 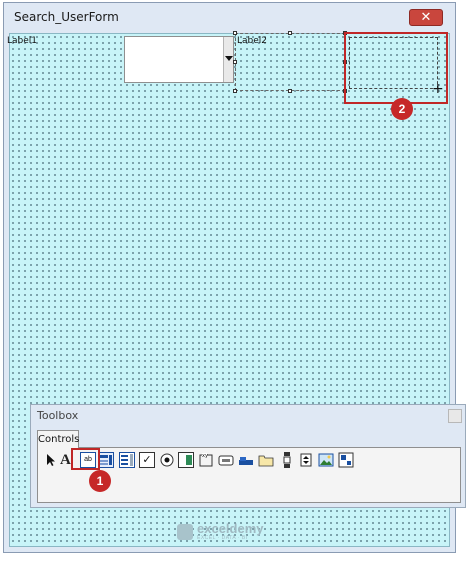 I want to click on combobox-icon, so click(x=106, y=460).